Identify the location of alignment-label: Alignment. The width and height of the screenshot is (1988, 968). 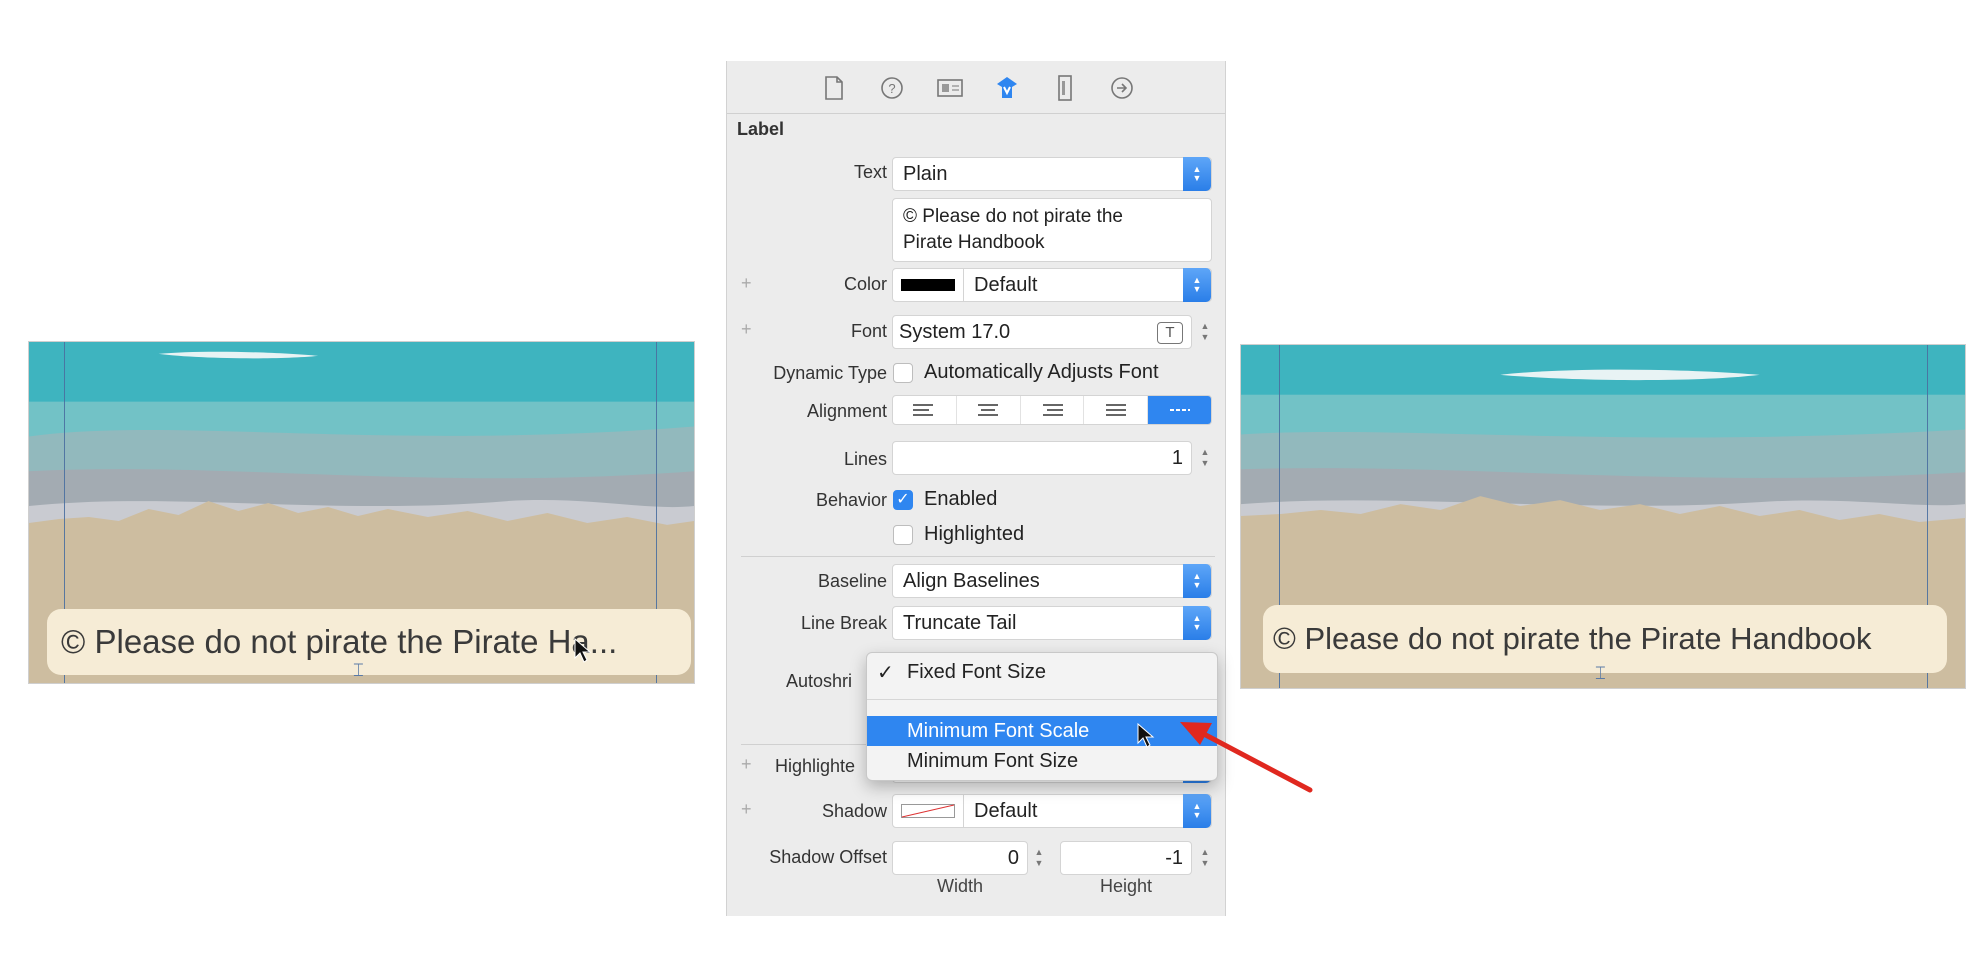
(846, 411).